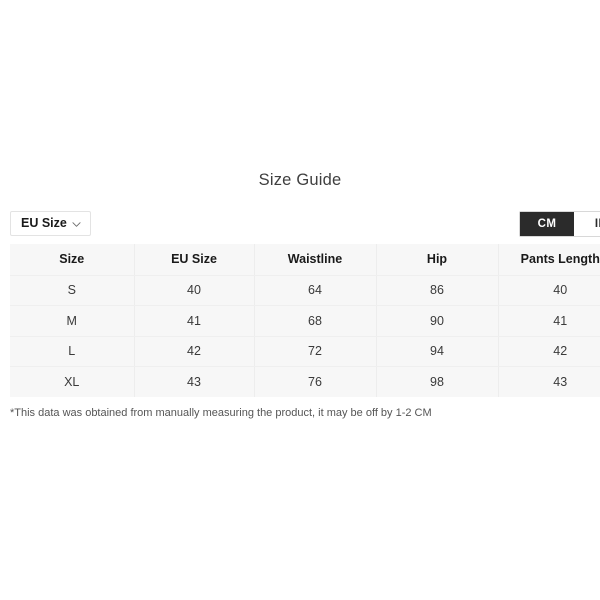  I want to click on cell-size: XL, so click(72, 381).